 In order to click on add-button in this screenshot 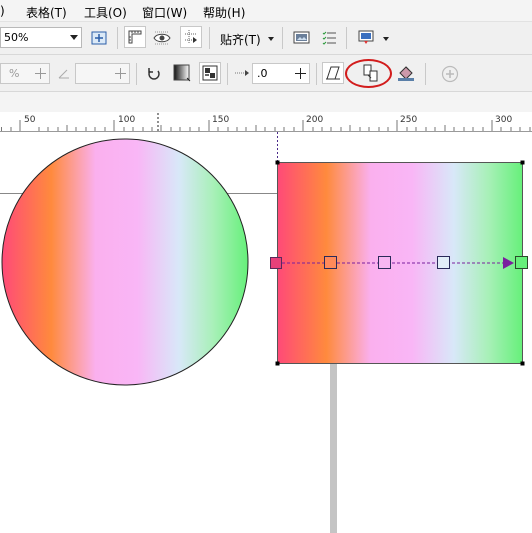, I will do `click(450, 74)`.